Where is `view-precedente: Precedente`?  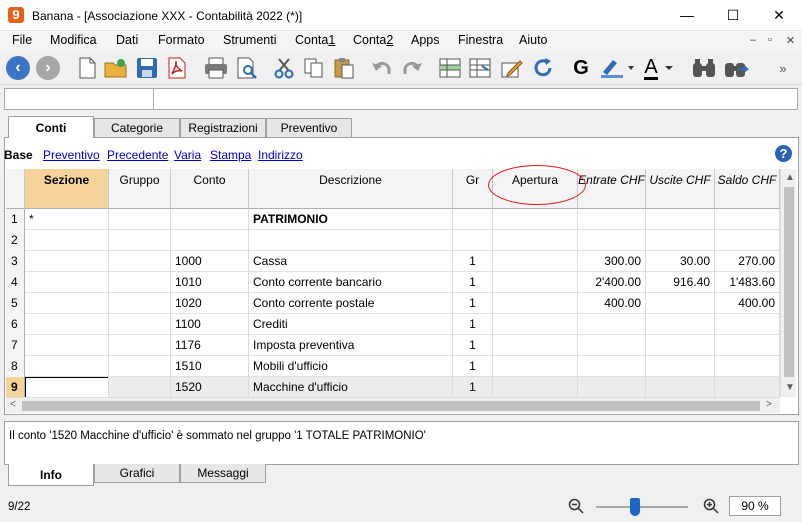
view-precedente: Precedente is located at coordinates (137, 155).